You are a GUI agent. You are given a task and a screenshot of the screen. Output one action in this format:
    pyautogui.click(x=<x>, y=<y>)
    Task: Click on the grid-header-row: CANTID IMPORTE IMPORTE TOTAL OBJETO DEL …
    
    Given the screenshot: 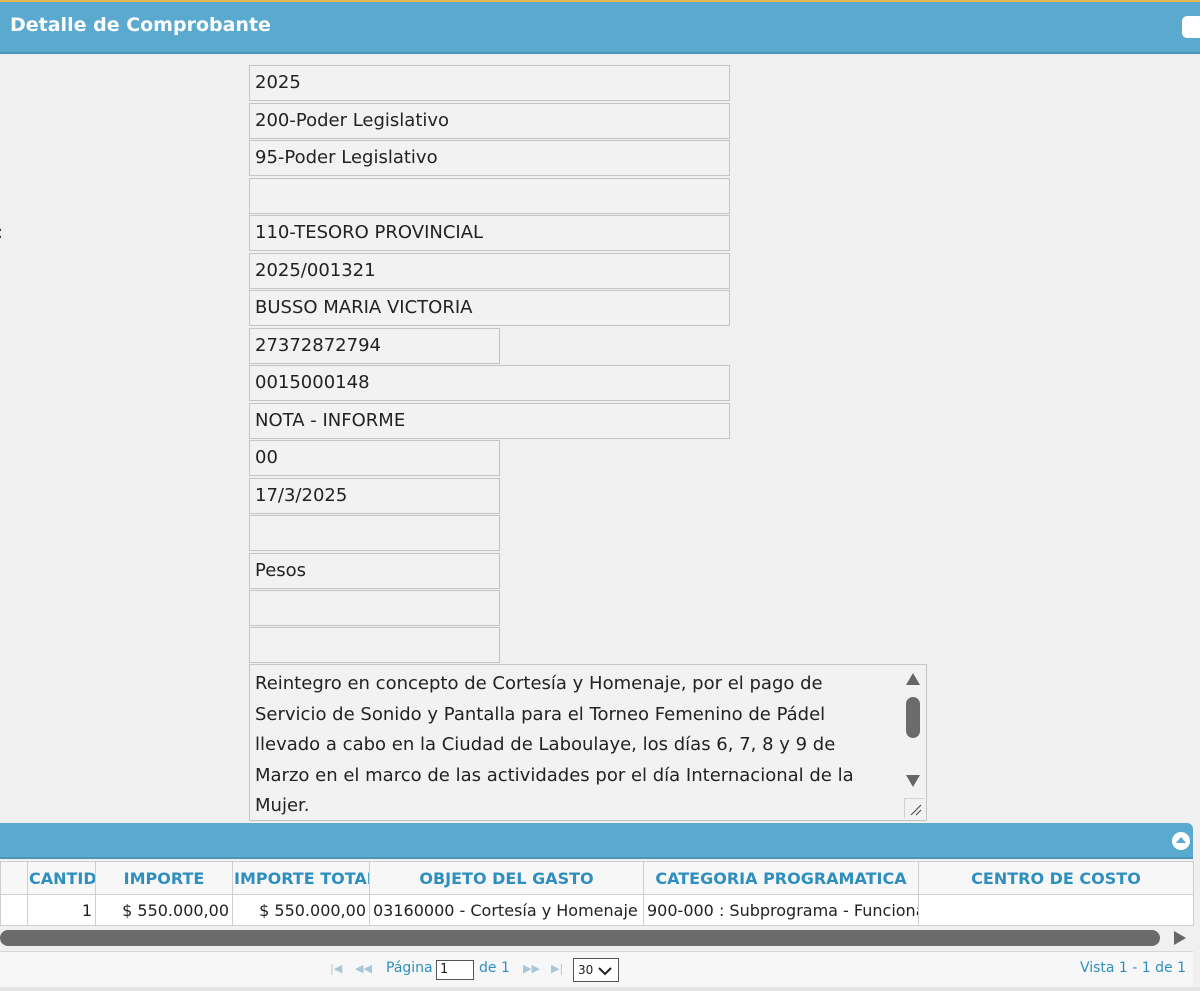 What is the action you would take?
    pyautogui.click(x=597, y=878)
    